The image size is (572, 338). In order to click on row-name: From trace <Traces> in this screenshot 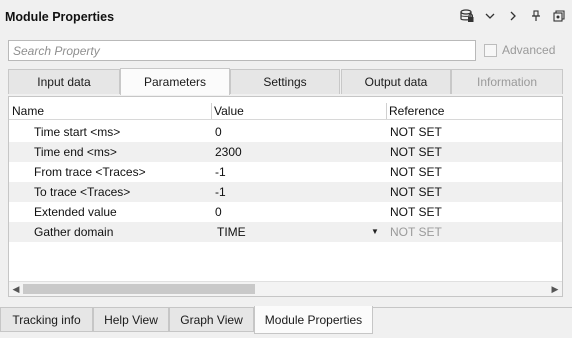, I will do `click(90, 172)`.